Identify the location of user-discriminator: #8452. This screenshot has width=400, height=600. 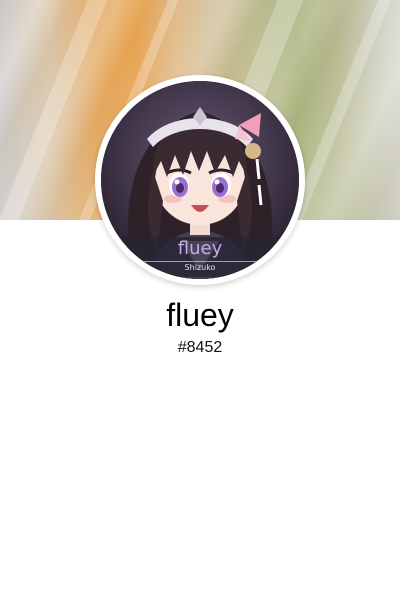
(200, 347).